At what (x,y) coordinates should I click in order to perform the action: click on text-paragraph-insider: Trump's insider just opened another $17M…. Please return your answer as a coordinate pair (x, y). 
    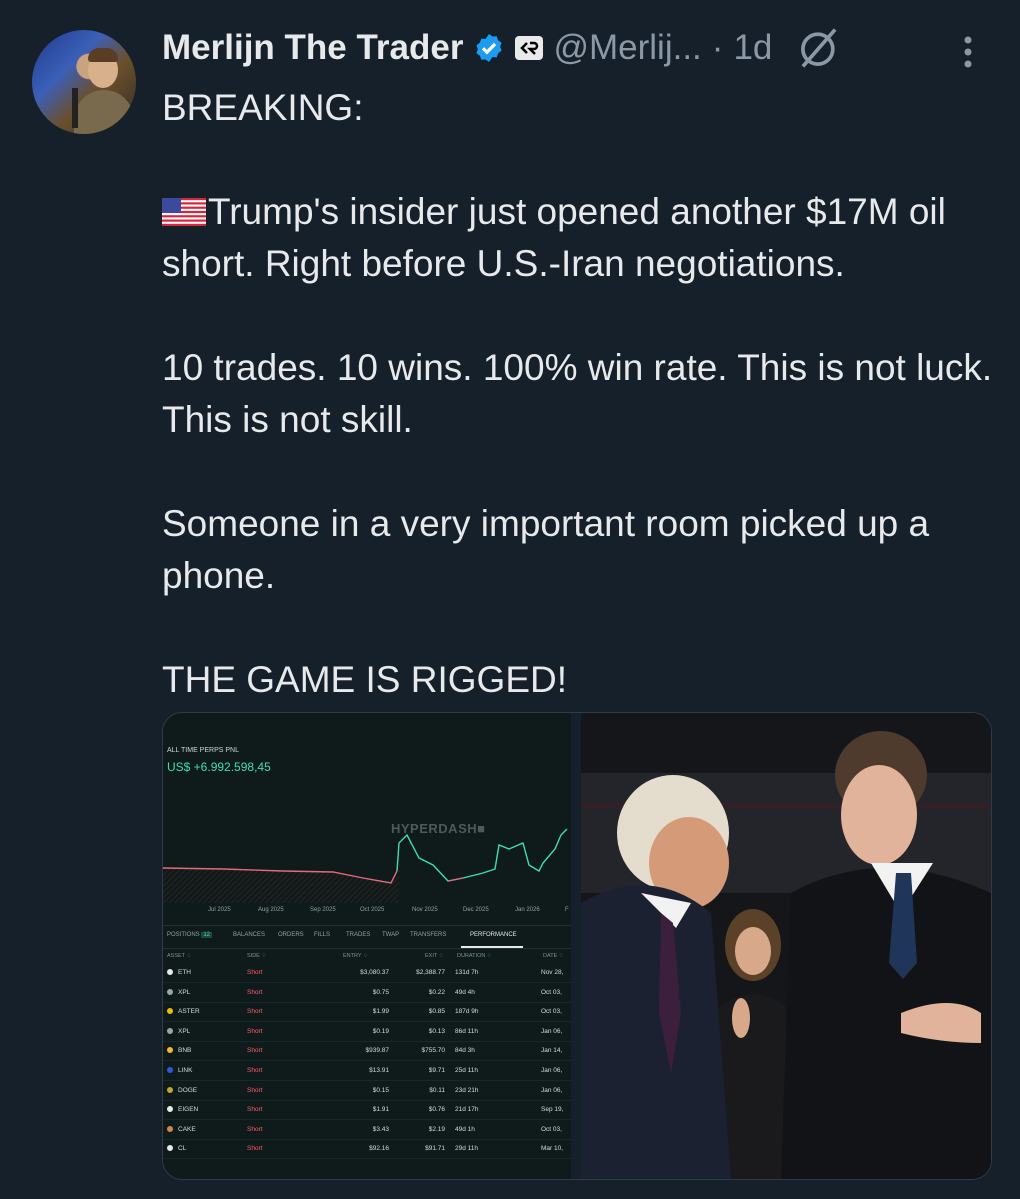
    Looking at the image, I should click on (582, 238).